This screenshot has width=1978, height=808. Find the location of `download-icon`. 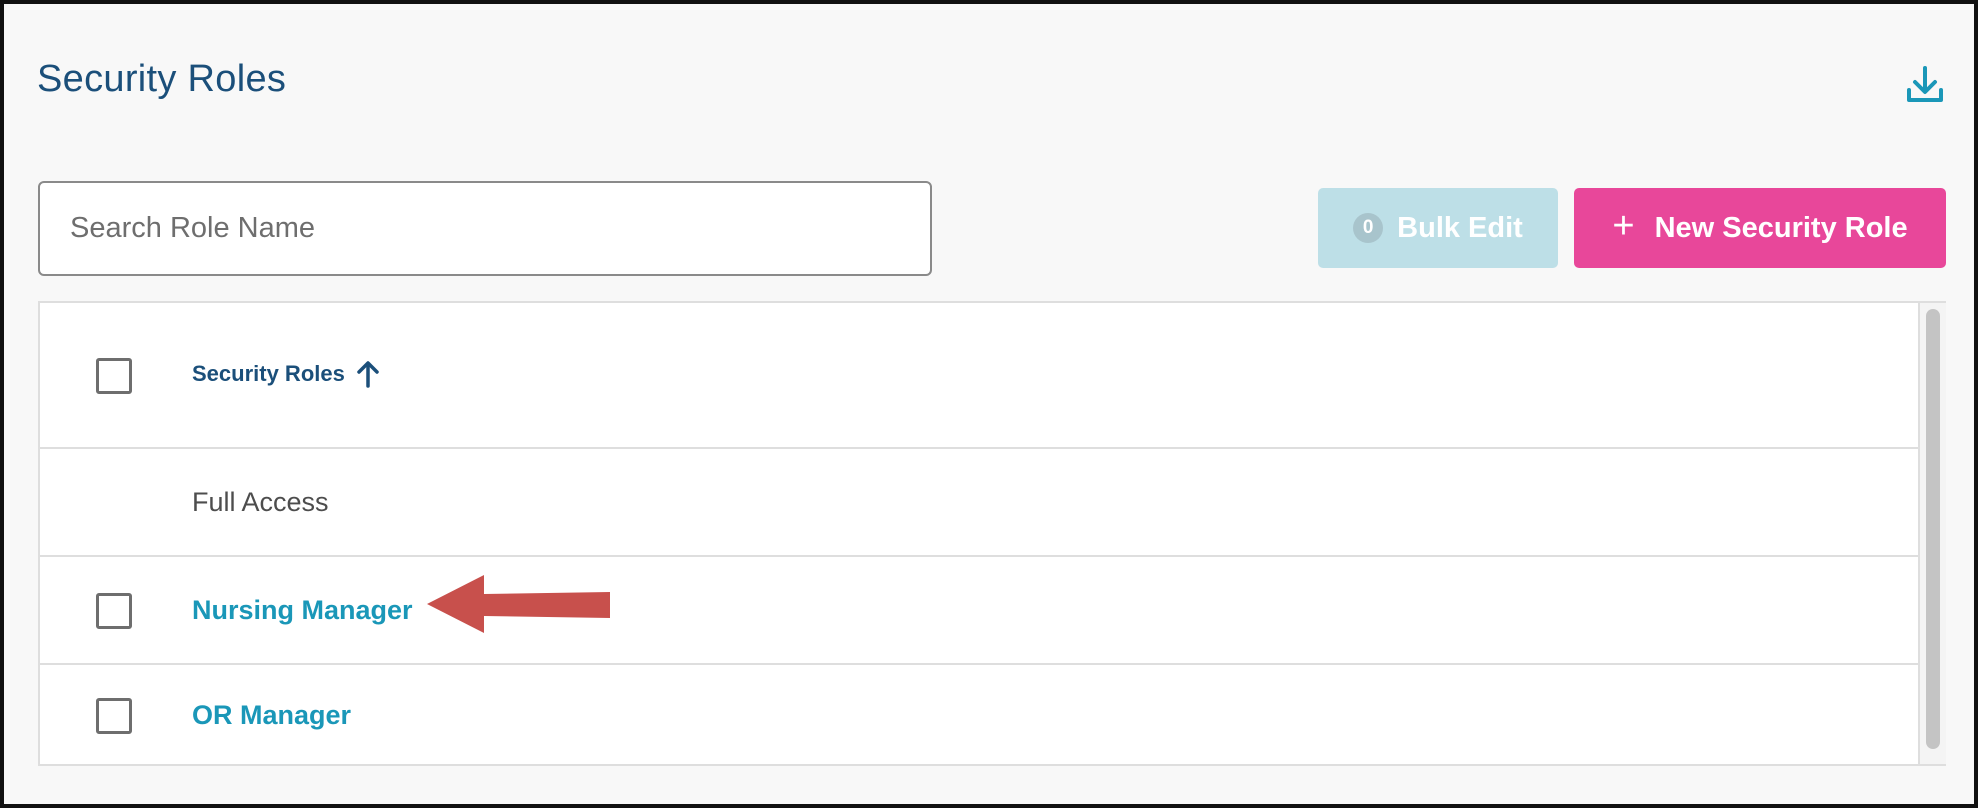

download-icon is located at coordinates (1925, 84).